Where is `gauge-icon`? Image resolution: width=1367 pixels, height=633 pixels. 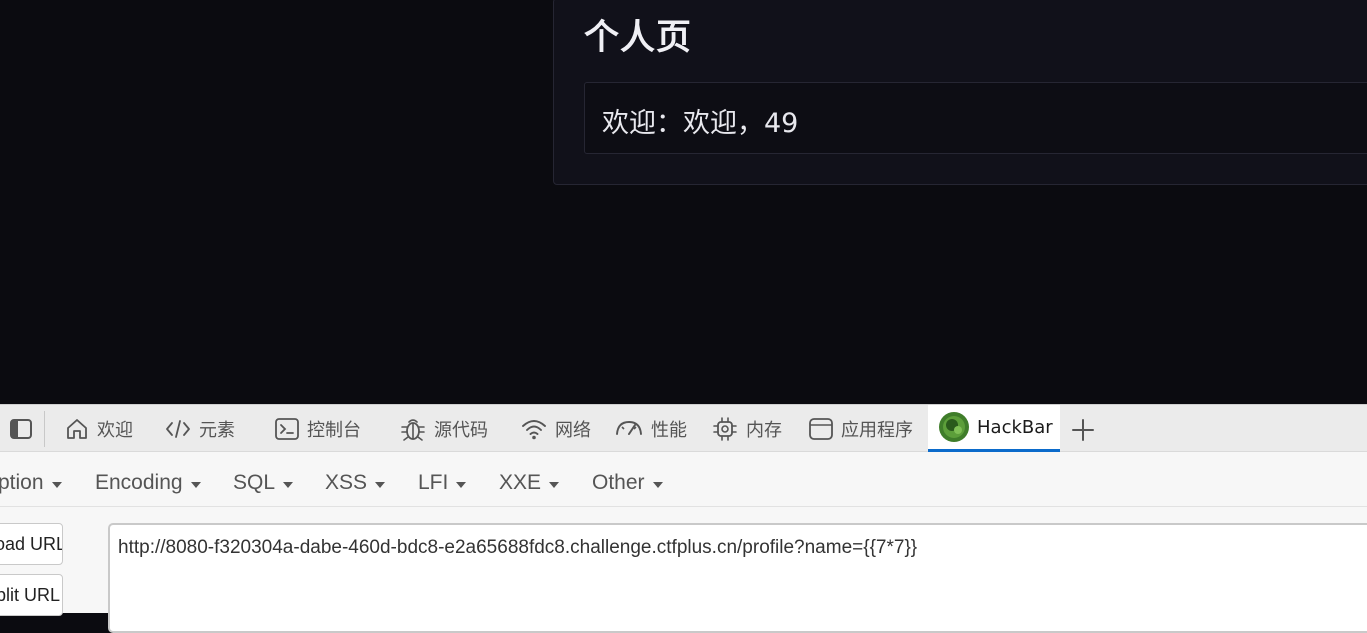
gauge-icon is located at coordinates (629, 427).